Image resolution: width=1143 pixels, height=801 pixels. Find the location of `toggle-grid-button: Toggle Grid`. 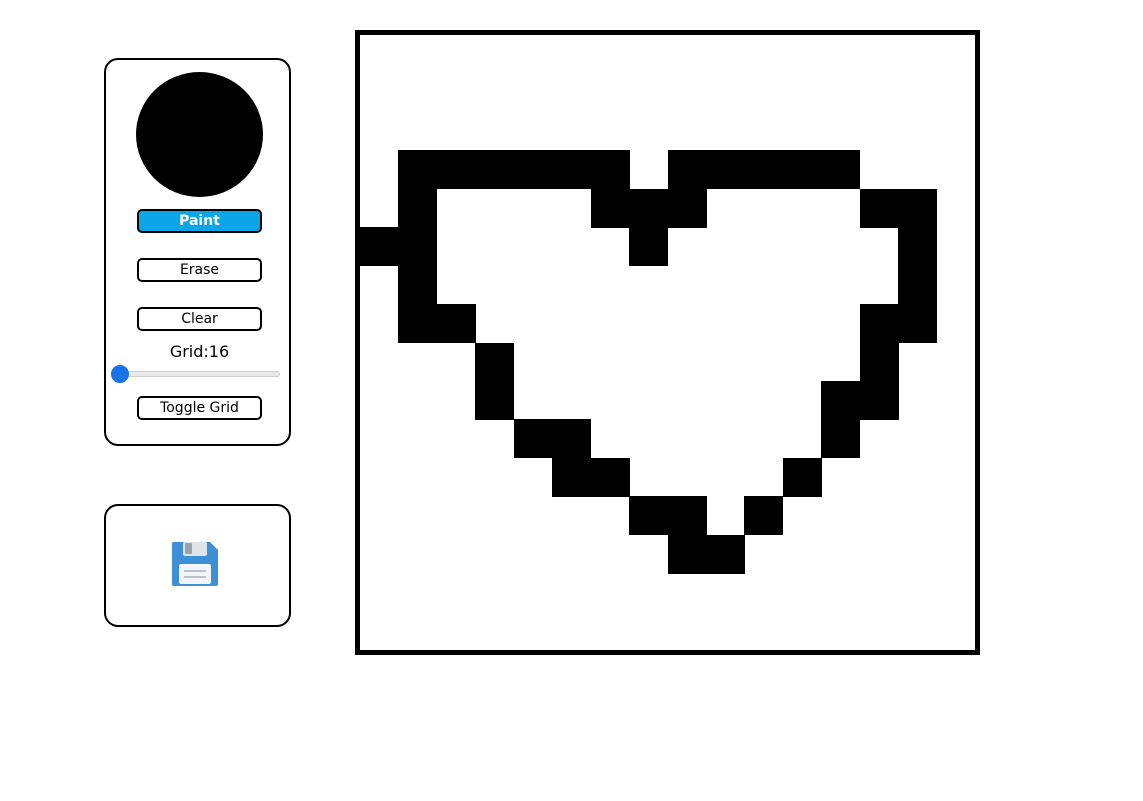

toggle-grid-button: Toggle Grid is located at coordinates (199, 408).